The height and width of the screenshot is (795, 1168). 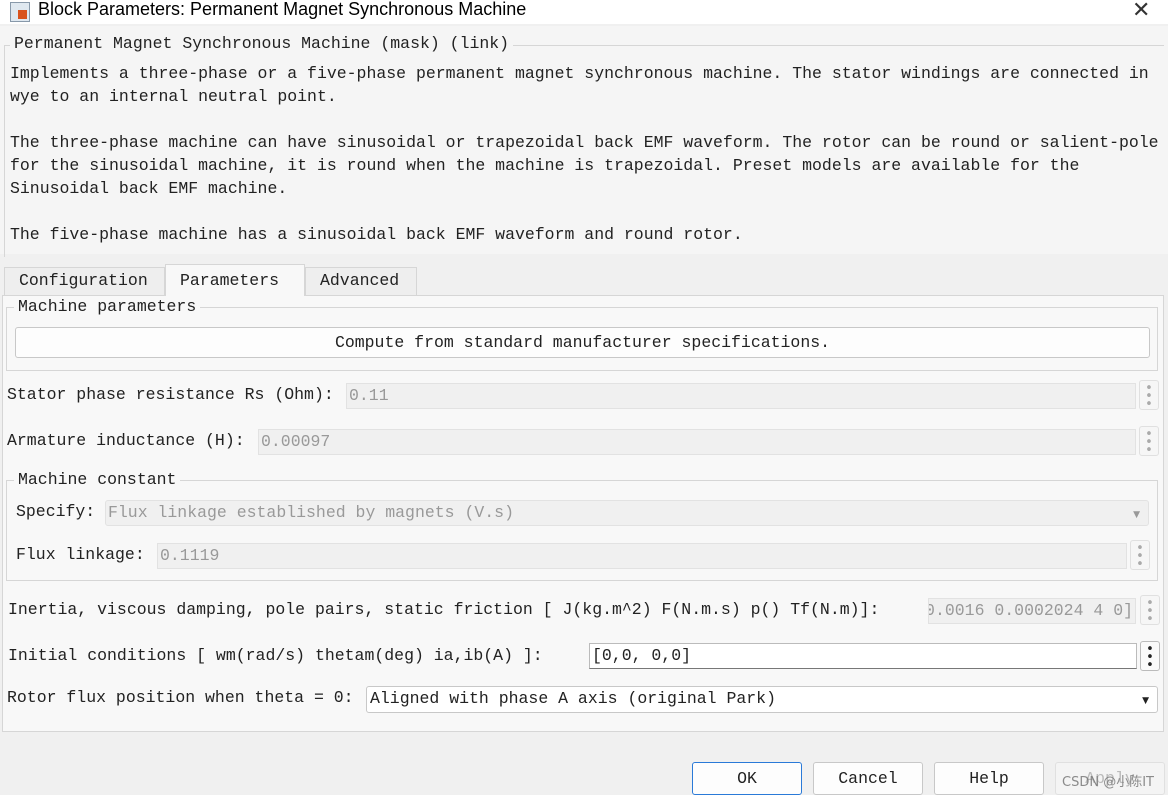 I want to click on simulink-block-icon, so click(x=20, y=12).